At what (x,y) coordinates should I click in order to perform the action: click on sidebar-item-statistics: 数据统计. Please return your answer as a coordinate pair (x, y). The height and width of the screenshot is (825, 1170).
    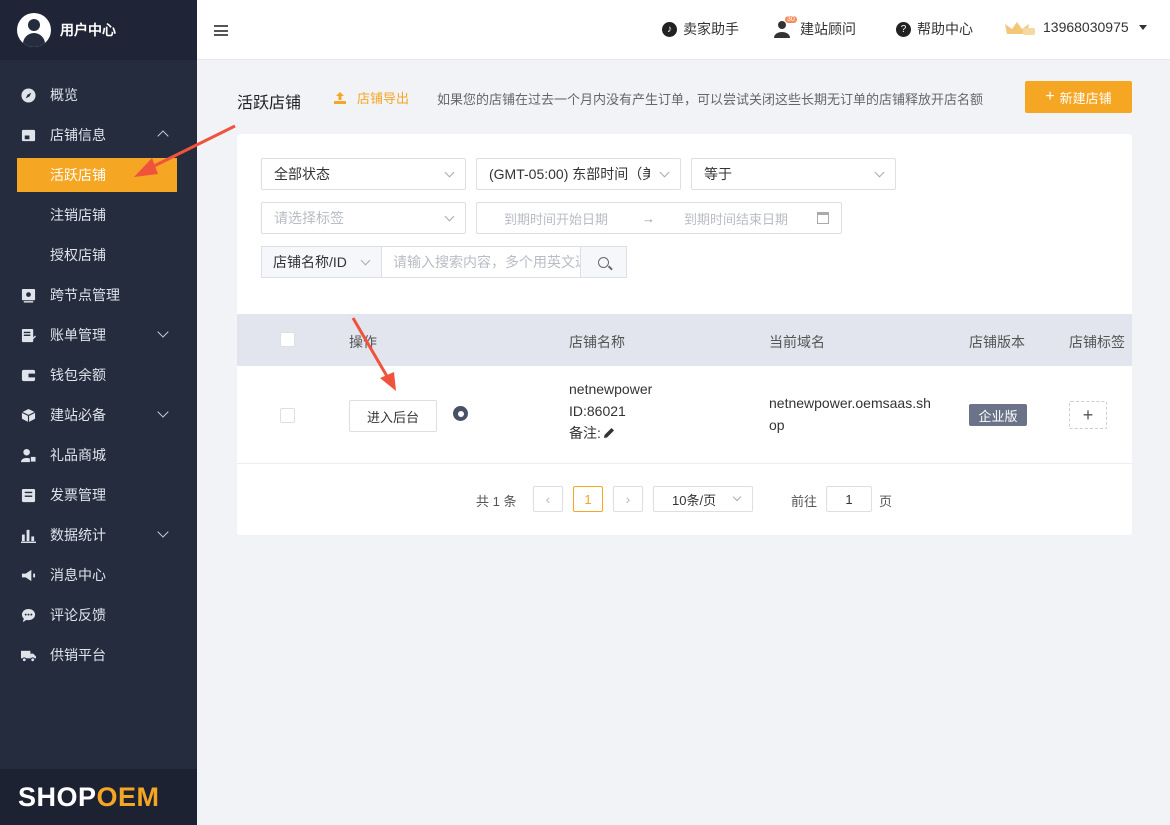
    Looking at the image, I should click on (98, 535).